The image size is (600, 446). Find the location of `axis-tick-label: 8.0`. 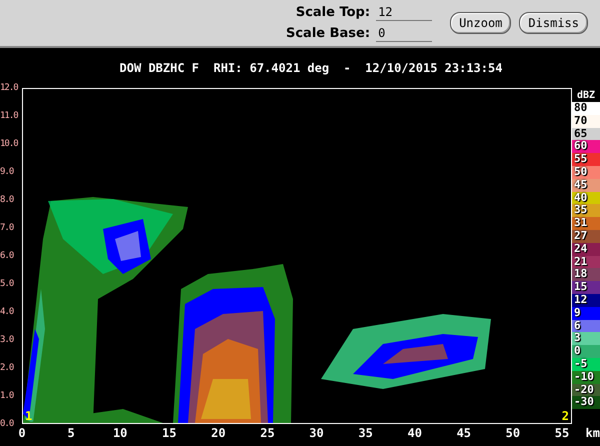

axis-tick-label: 8.0 is located at coordinates (7, 200).